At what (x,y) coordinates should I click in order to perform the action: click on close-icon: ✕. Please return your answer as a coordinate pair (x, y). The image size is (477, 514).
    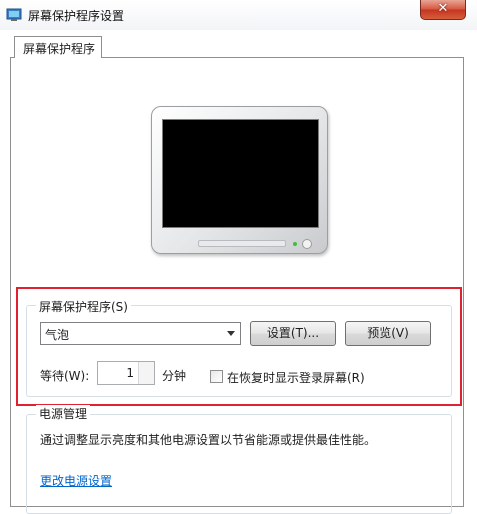
    Looking at the image, I should click on (443, 8).